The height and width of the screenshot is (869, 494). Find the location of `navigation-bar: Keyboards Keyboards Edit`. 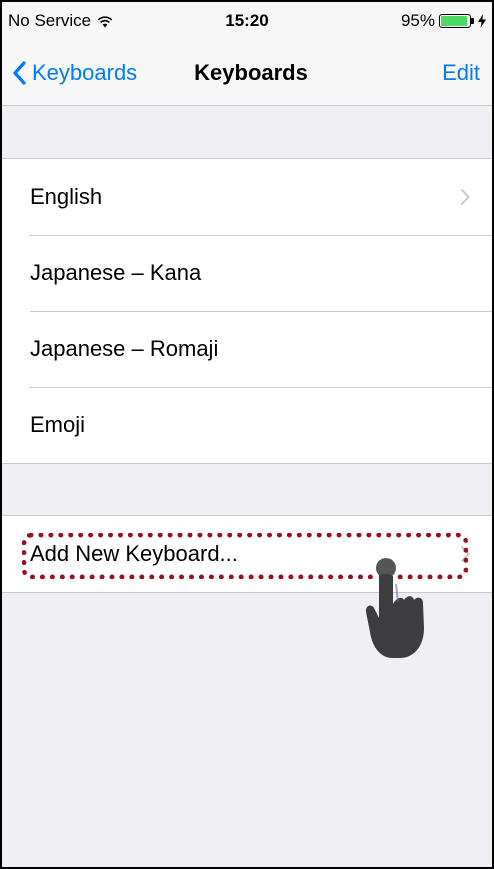

navigation-bar: Keyboards Keyboards Edit is located at coordinates (247, 73).